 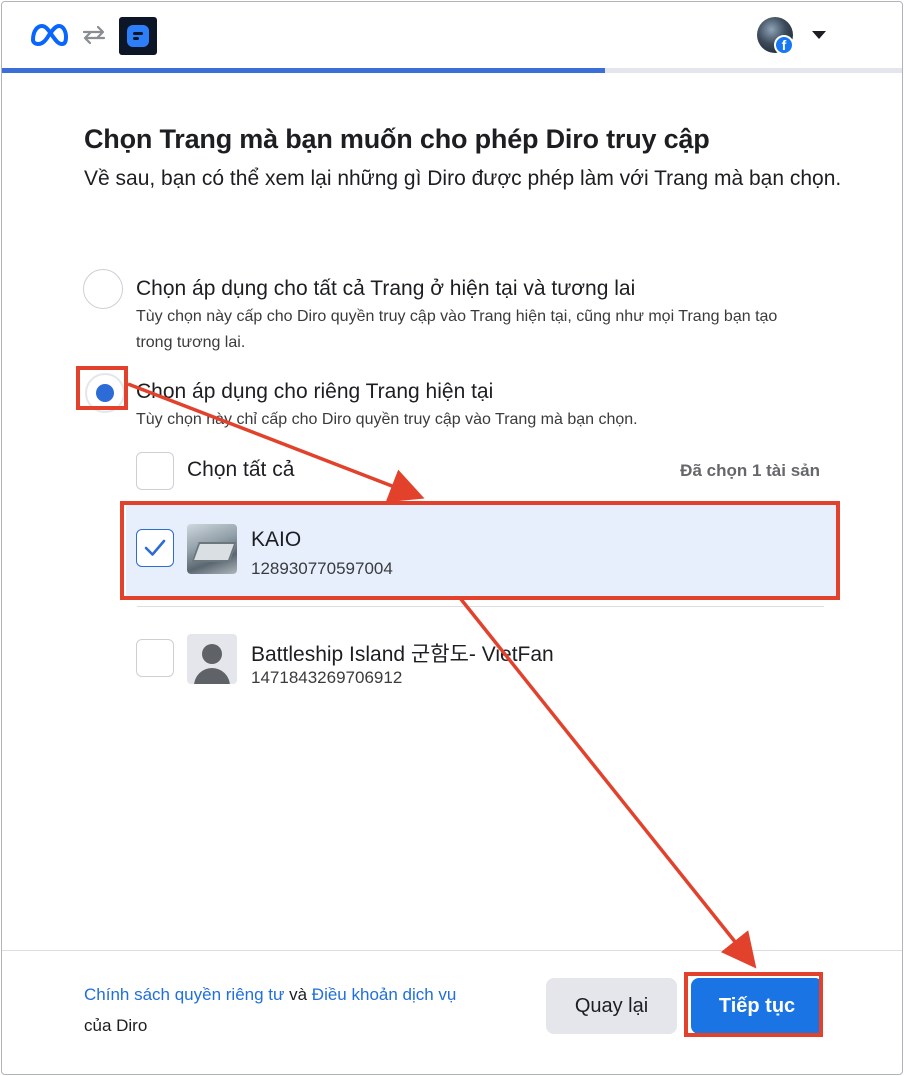 What do you see at coordinates (212, 549) in the screenshot?
I see `page-photo-thumbnail` at bounding box center [212, 549].